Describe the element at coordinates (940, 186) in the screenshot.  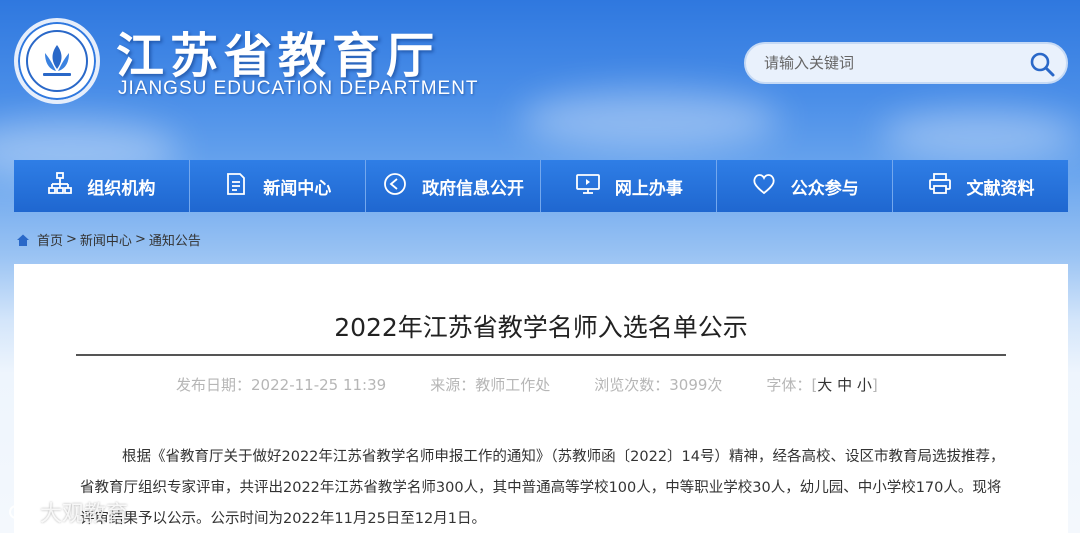
I see `printer-icon` at that location.